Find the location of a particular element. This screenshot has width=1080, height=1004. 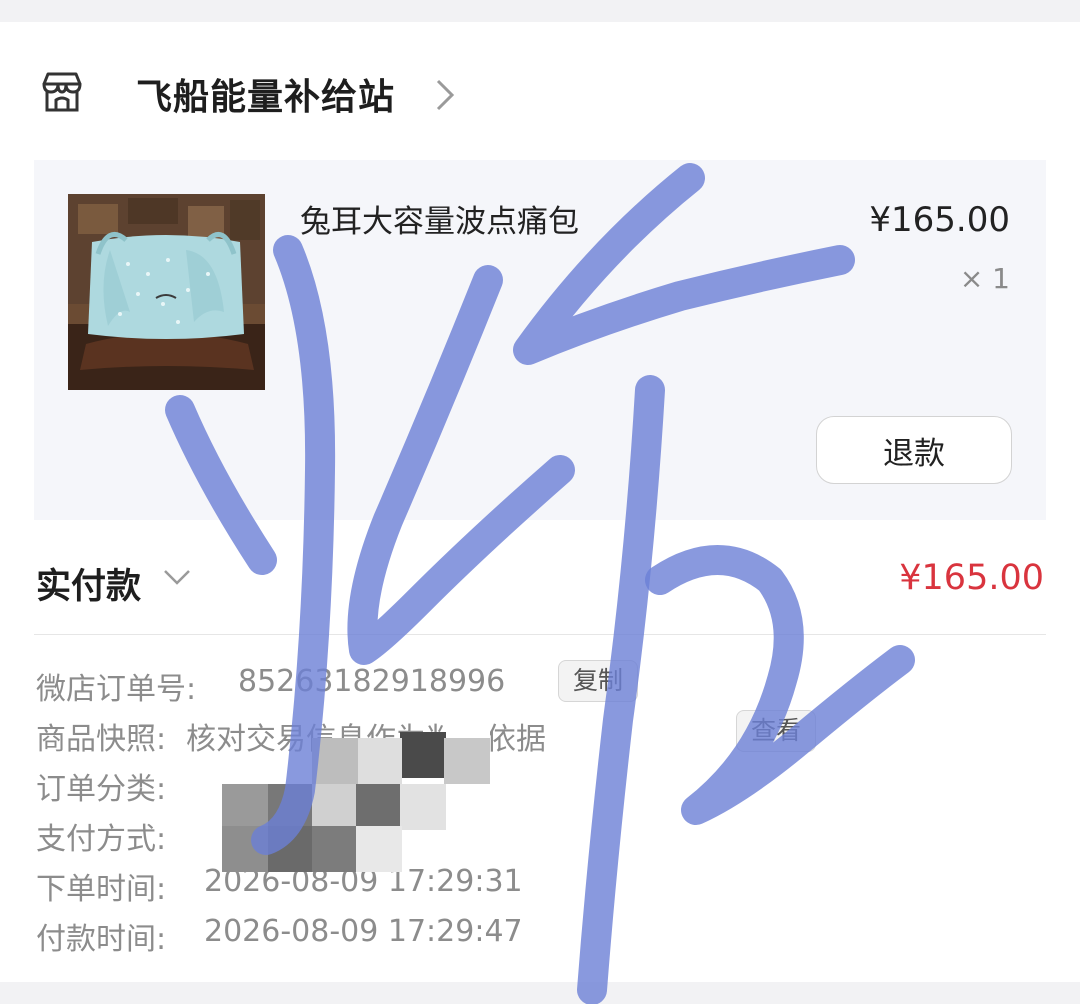

view-snapshot-button: 查看 is located at coordinates (776, 731).